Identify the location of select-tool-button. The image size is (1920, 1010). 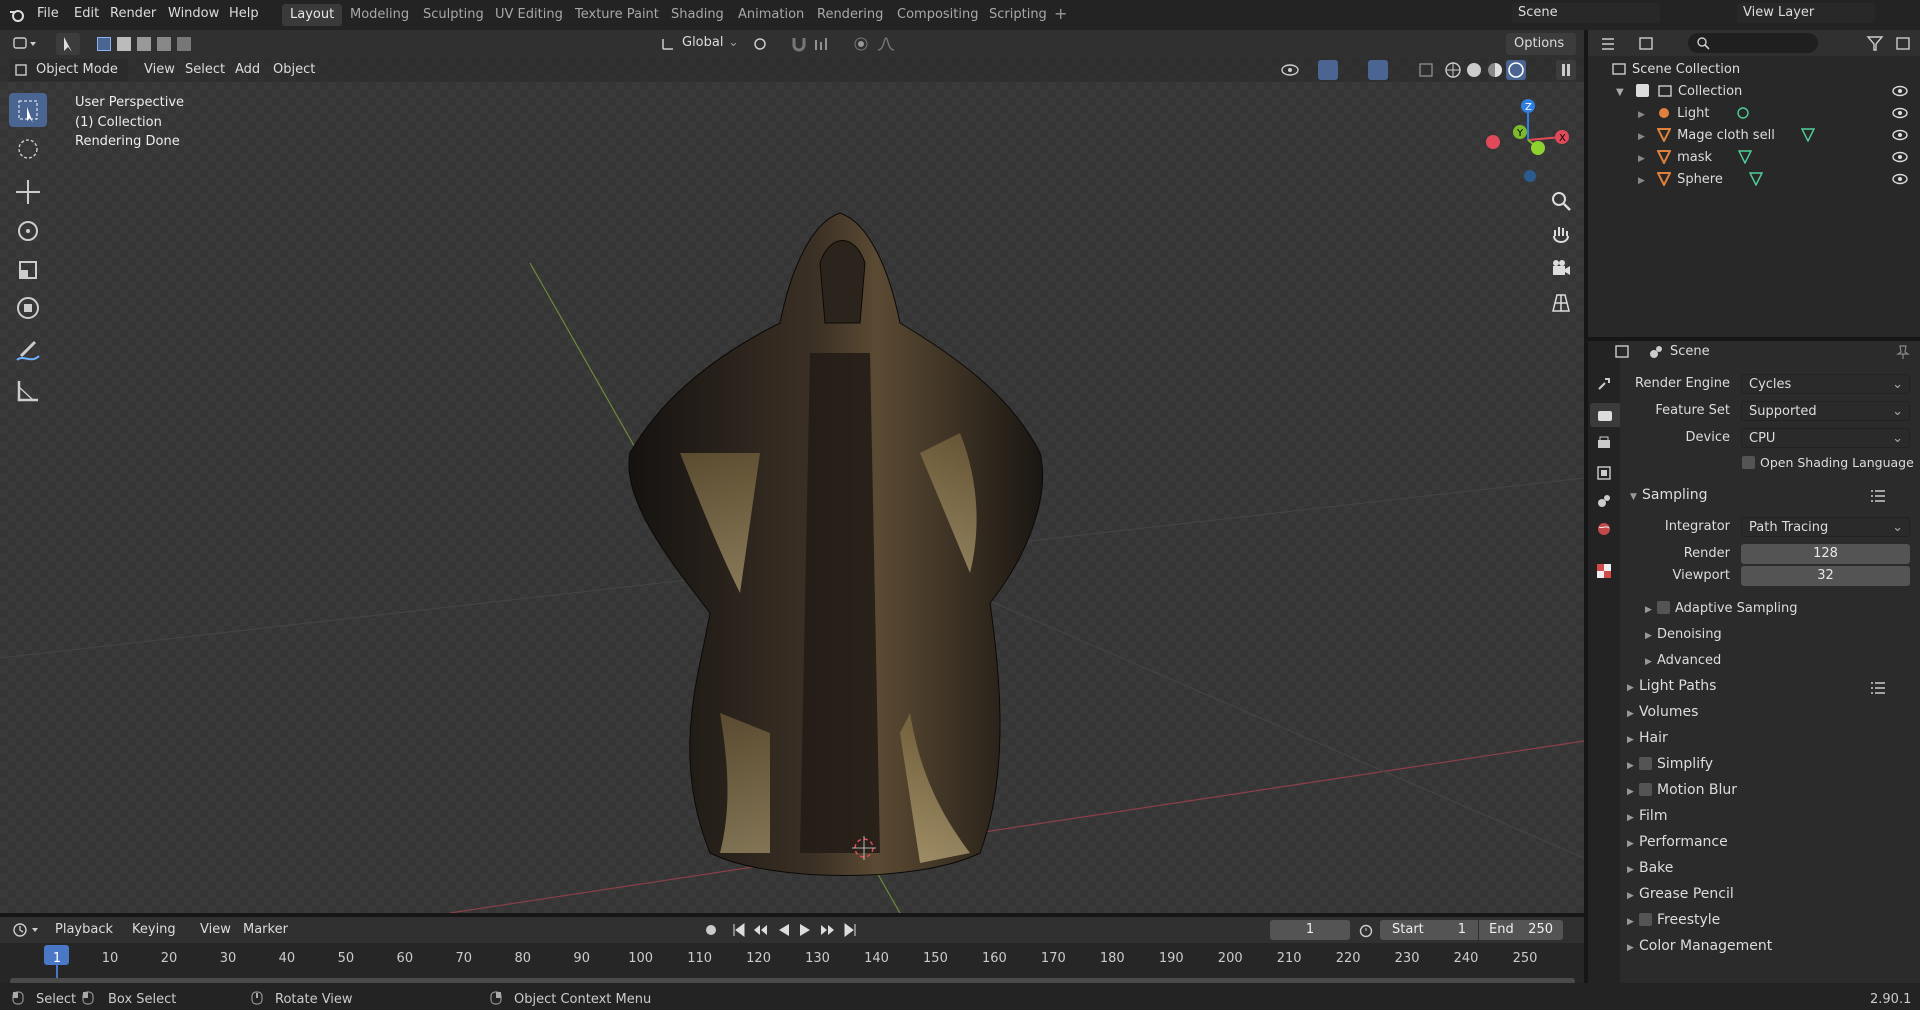
(68, 44).